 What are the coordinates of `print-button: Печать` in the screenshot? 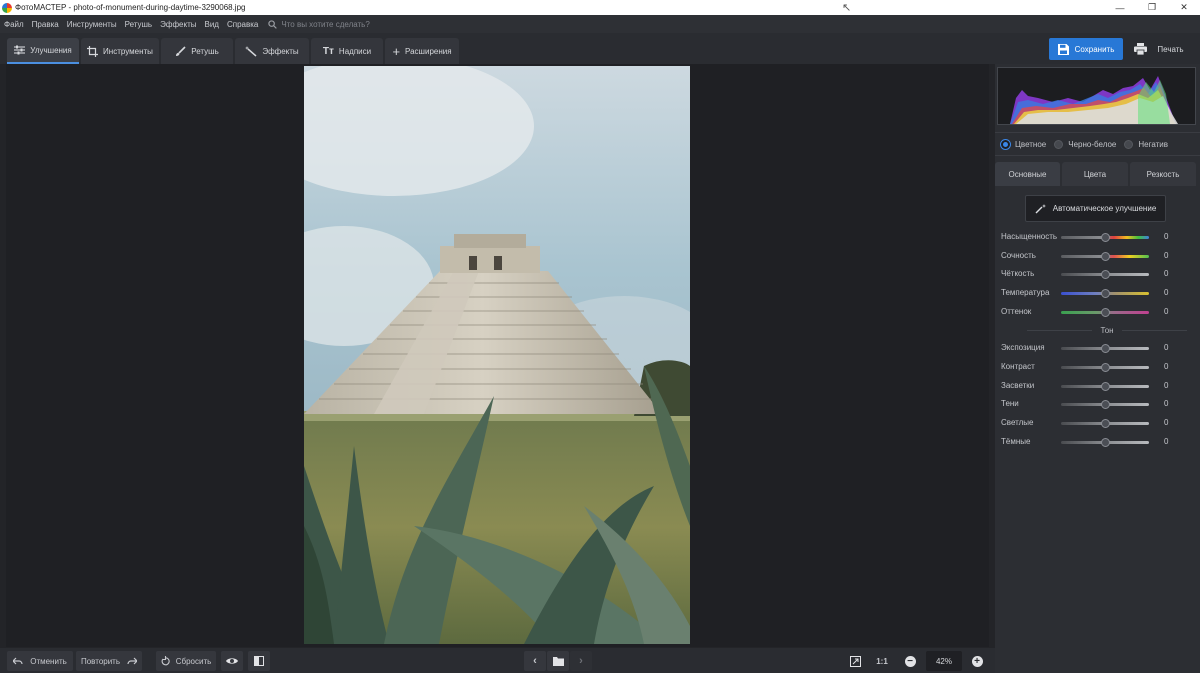 It's located at (1159, 49).